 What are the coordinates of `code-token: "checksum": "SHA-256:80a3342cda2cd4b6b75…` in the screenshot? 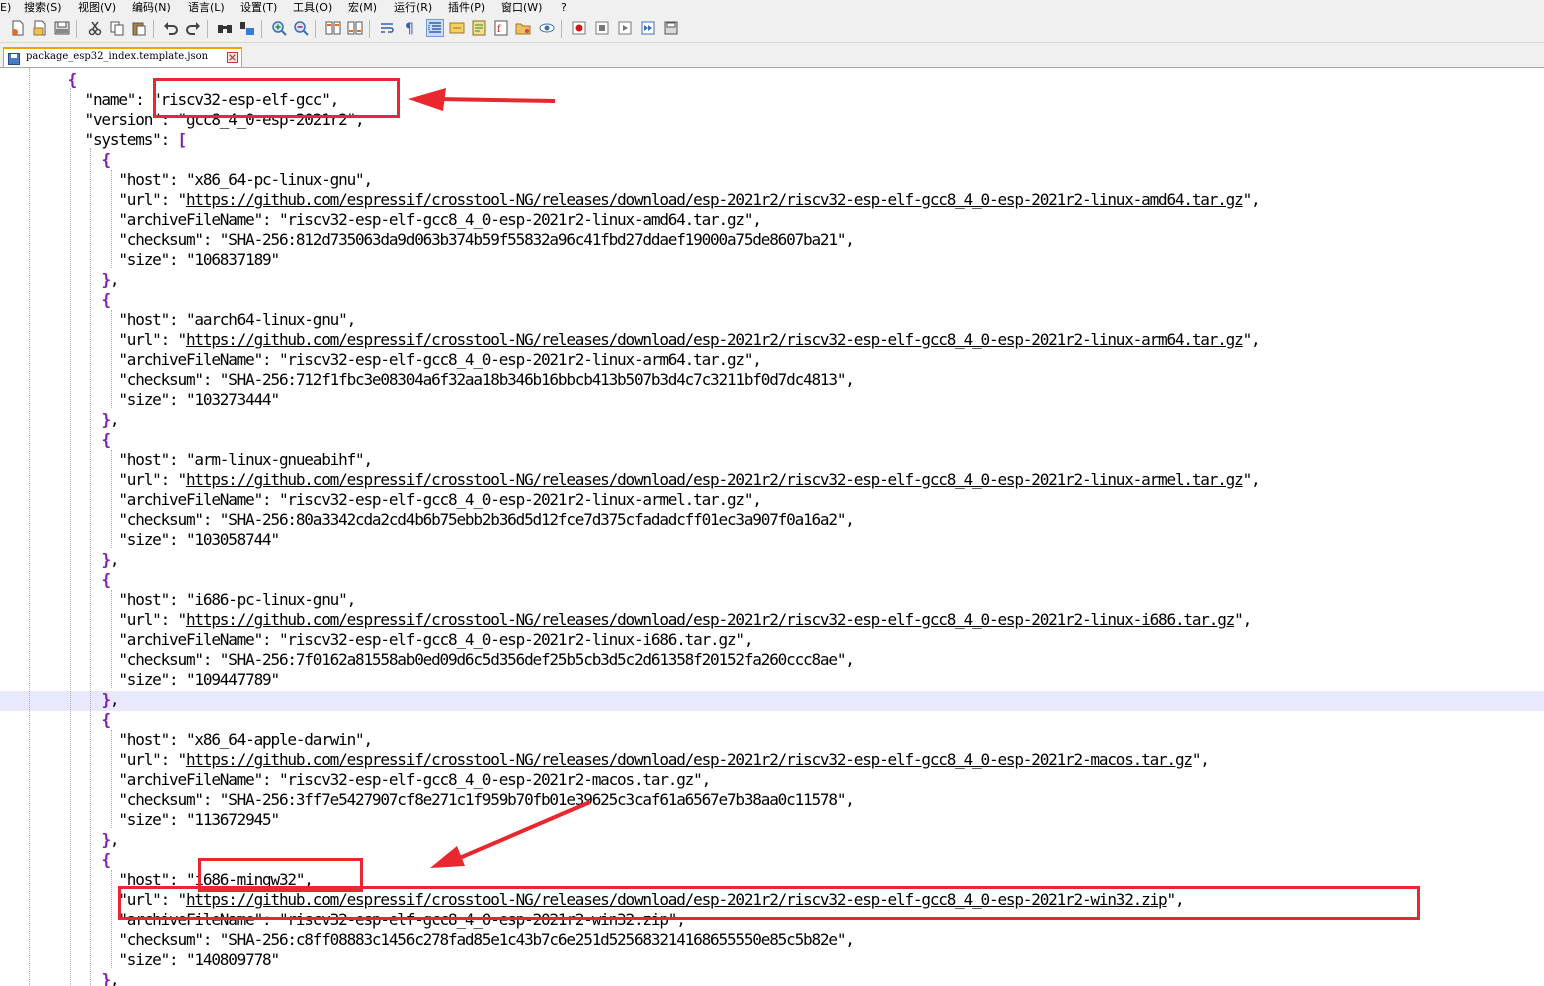 It's located at (427, 519).